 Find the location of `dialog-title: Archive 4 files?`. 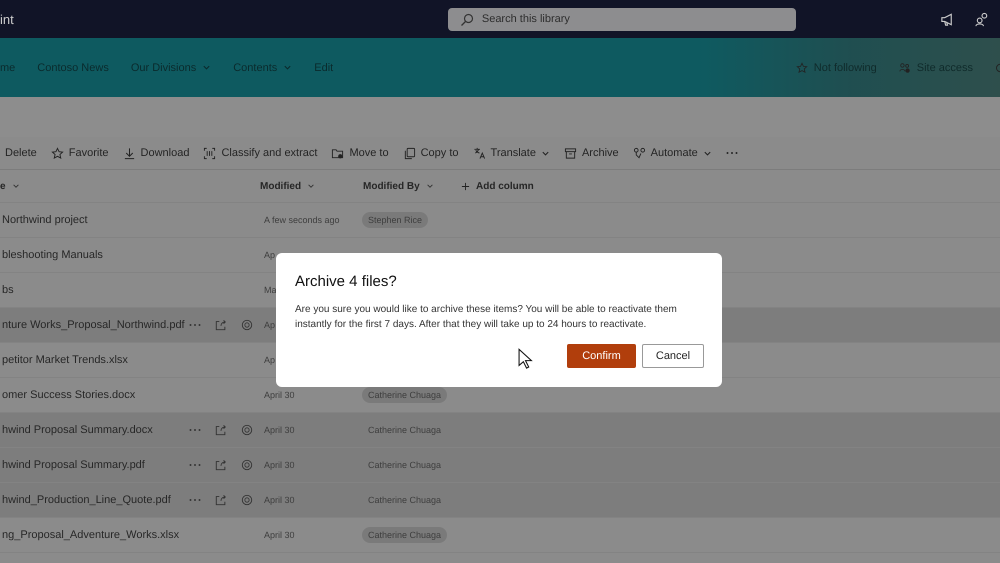

dialog-title: Archive 4 files? is located at coordinates (346, 281).